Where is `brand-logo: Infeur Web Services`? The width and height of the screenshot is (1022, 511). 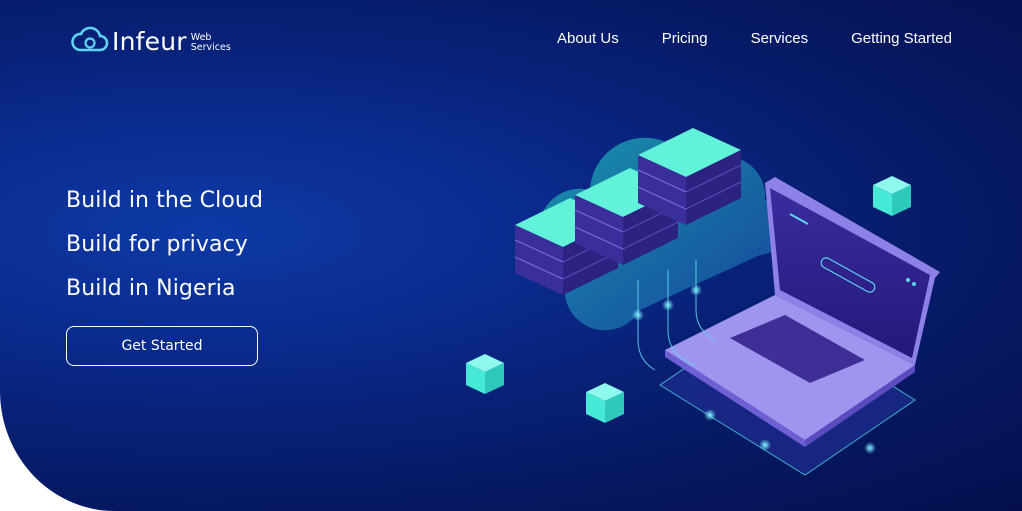 brand-logo: Infeur Web Services is located at coordinates (149, 41).